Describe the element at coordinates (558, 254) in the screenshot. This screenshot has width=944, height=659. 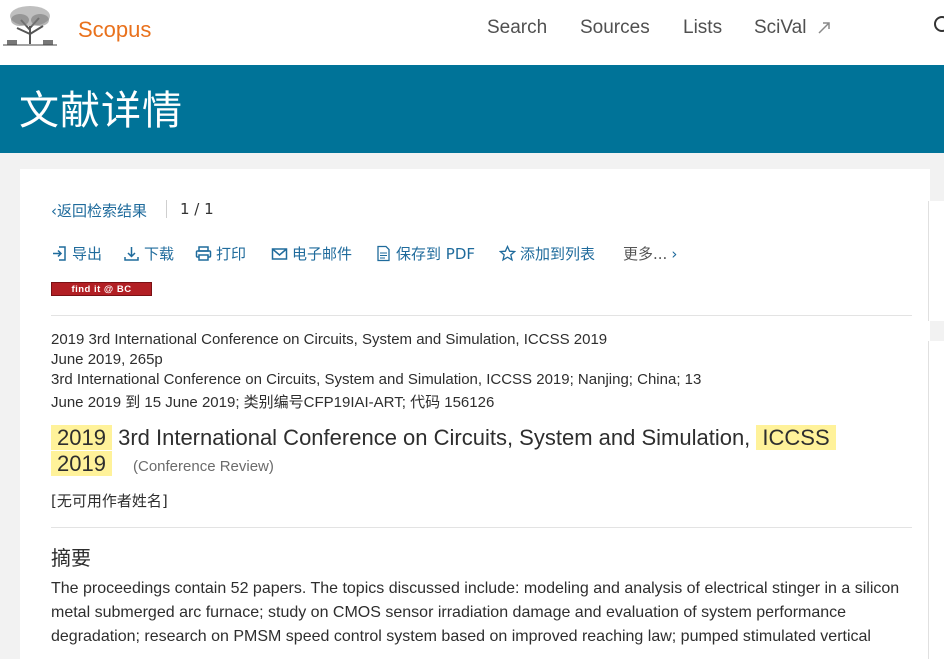
I see `add-to-list-label: 添加到列表` at that location.